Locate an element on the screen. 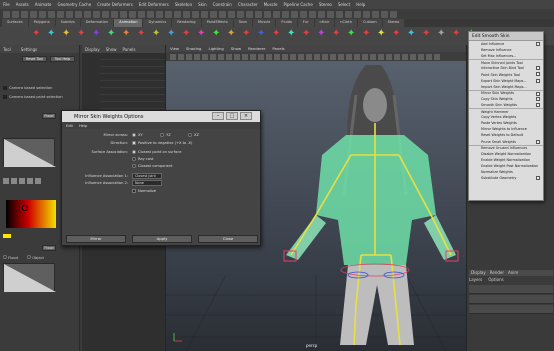 The width and height of the screenshot is (554, 351). normalize-checkbox: Normalize is located at coordinates (144, 191).